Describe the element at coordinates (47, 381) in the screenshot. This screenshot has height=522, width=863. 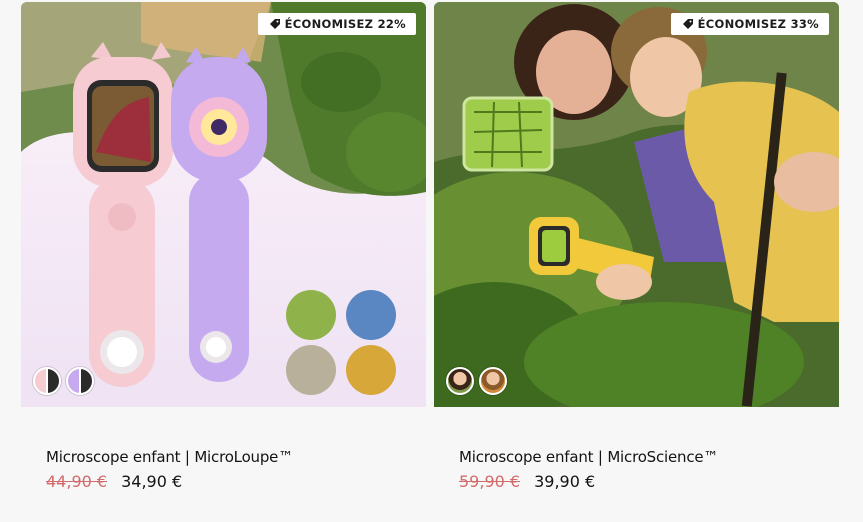
I see `swatch-pink-microscope` at that location.